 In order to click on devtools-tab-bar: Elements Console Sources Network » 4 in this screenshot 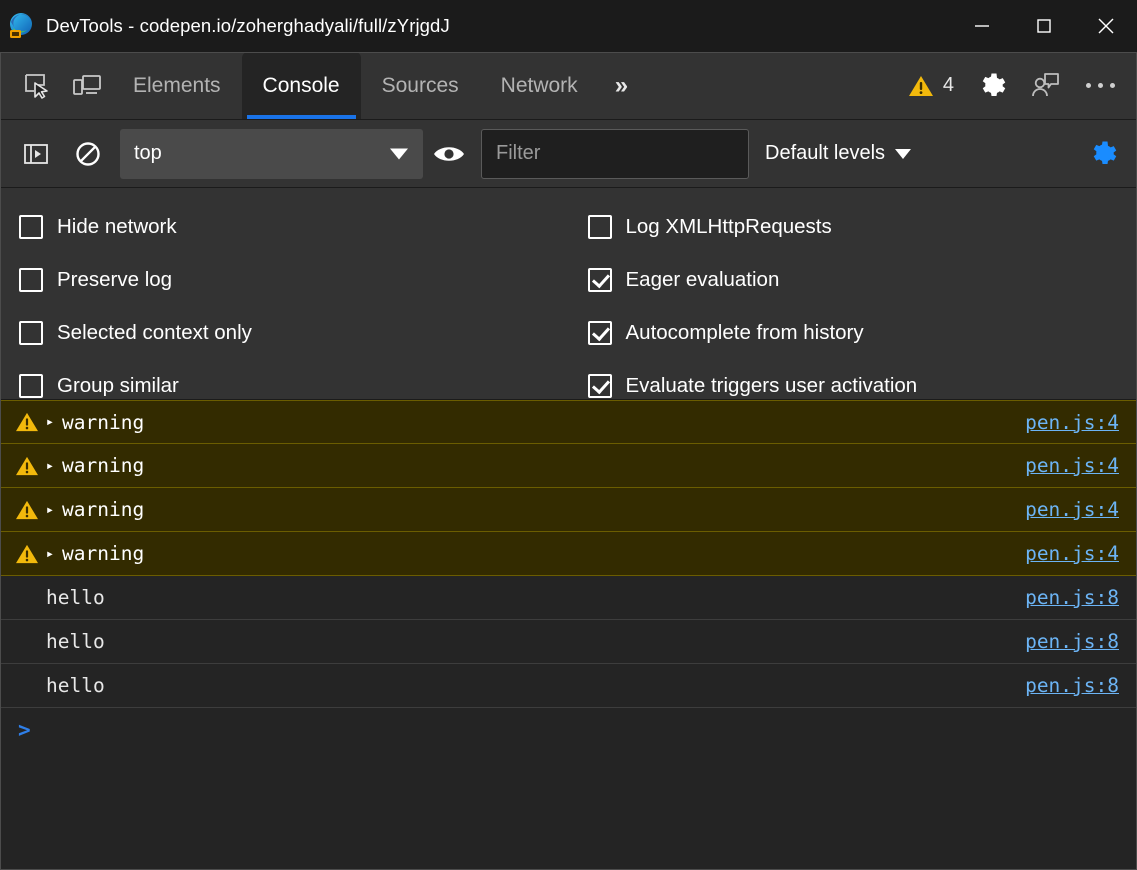, I will do `click(568, 86)`.